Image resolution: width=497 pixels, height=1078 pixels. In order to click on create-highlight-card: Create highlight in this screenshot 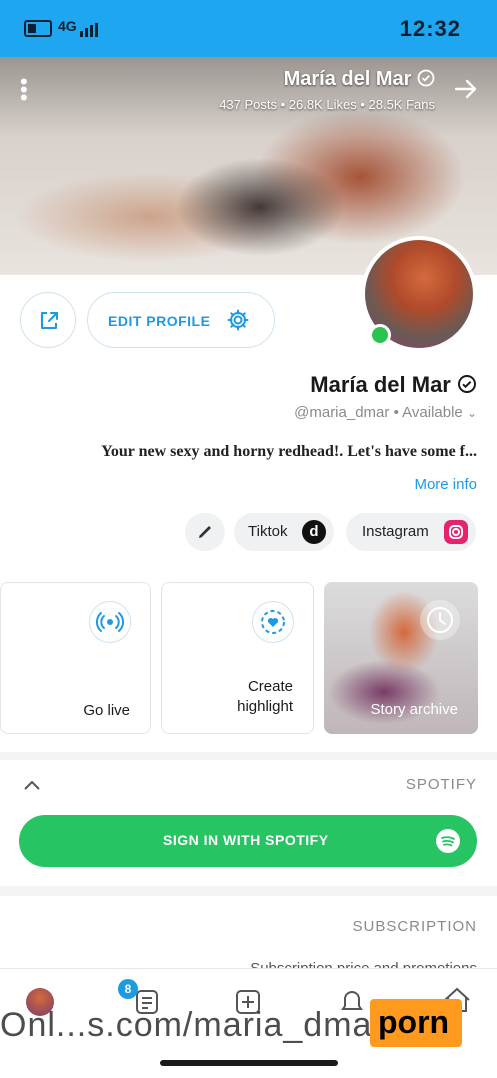, I will do `click(237, 658)`.